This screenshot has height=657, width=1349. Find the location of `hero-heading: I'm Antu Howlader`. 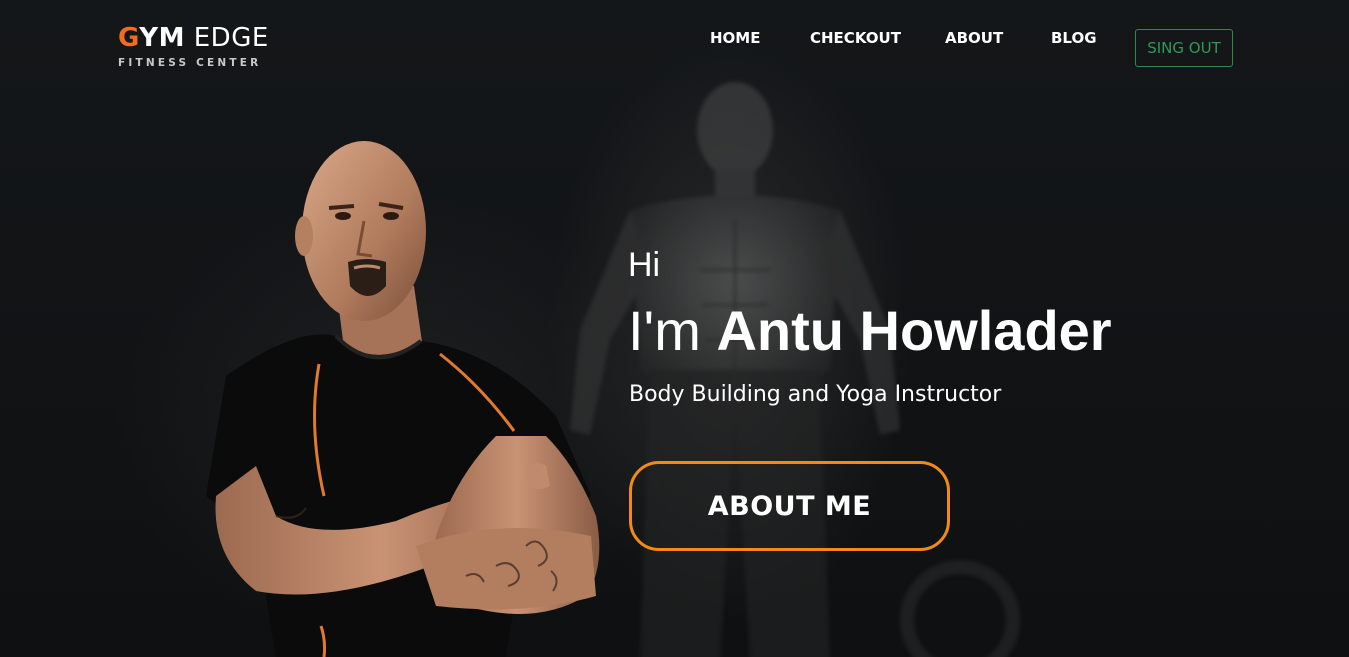

hero-heading: I'm Antu Howlader is located at coordinates (870, 331).